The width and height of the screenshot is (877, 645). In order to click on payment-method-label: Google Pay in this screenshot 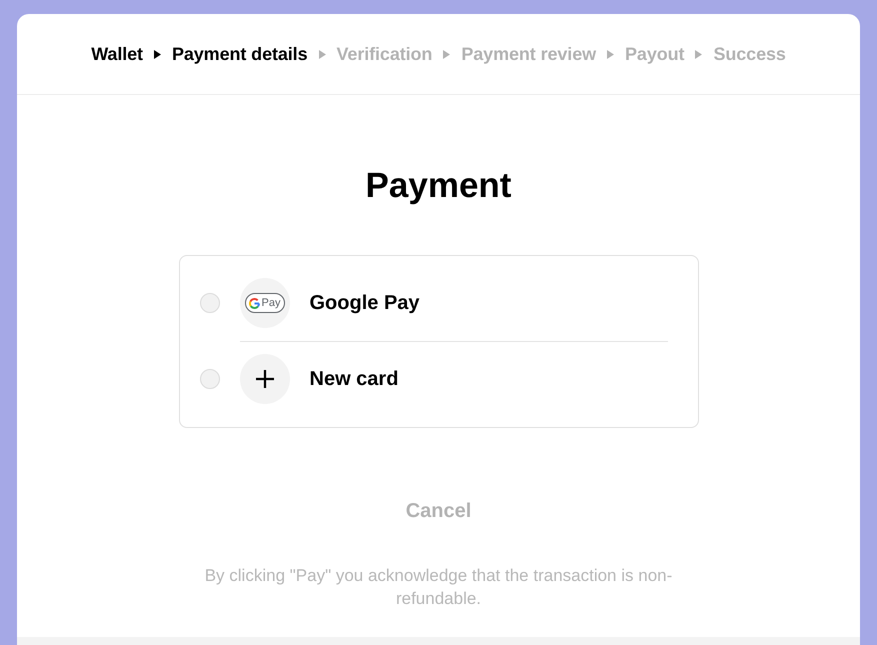, I will do `click(365, 303)`.